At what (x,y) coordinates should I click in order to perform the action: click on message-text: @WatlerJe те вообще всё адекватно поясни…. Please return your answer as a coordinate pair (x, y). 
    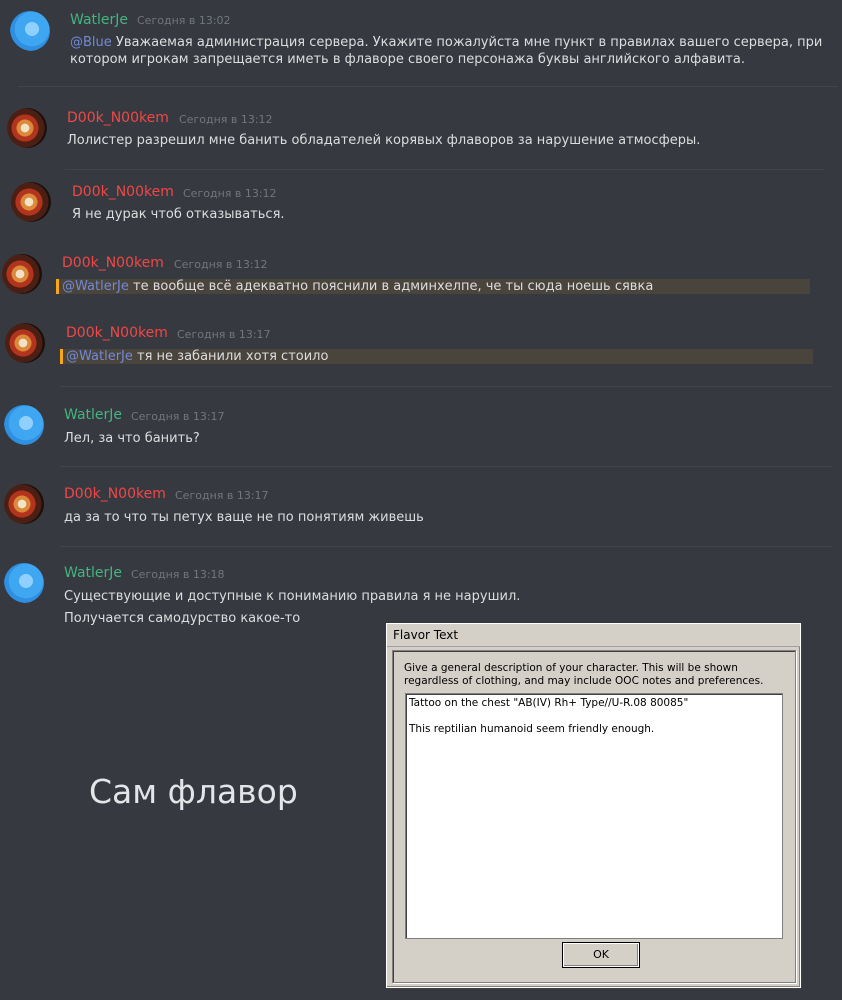
    Looking at the image, I should click on (357, 286).